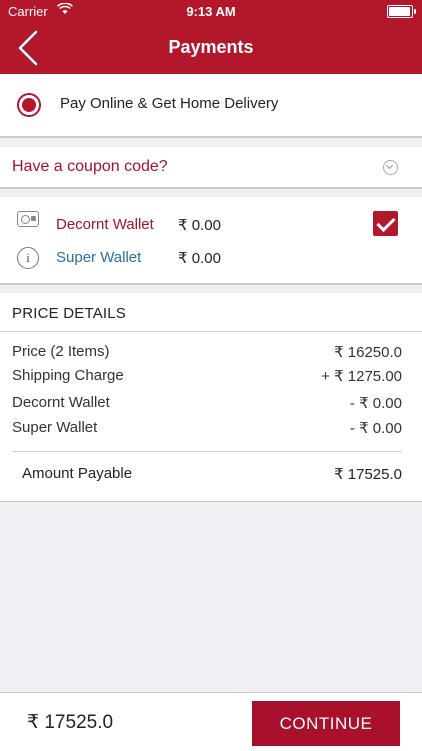 The width and height of the screenshot is (422, 751). I want to click on shipping-row: Shipping Charge + ₹ 1275.00, so click(207, 378).